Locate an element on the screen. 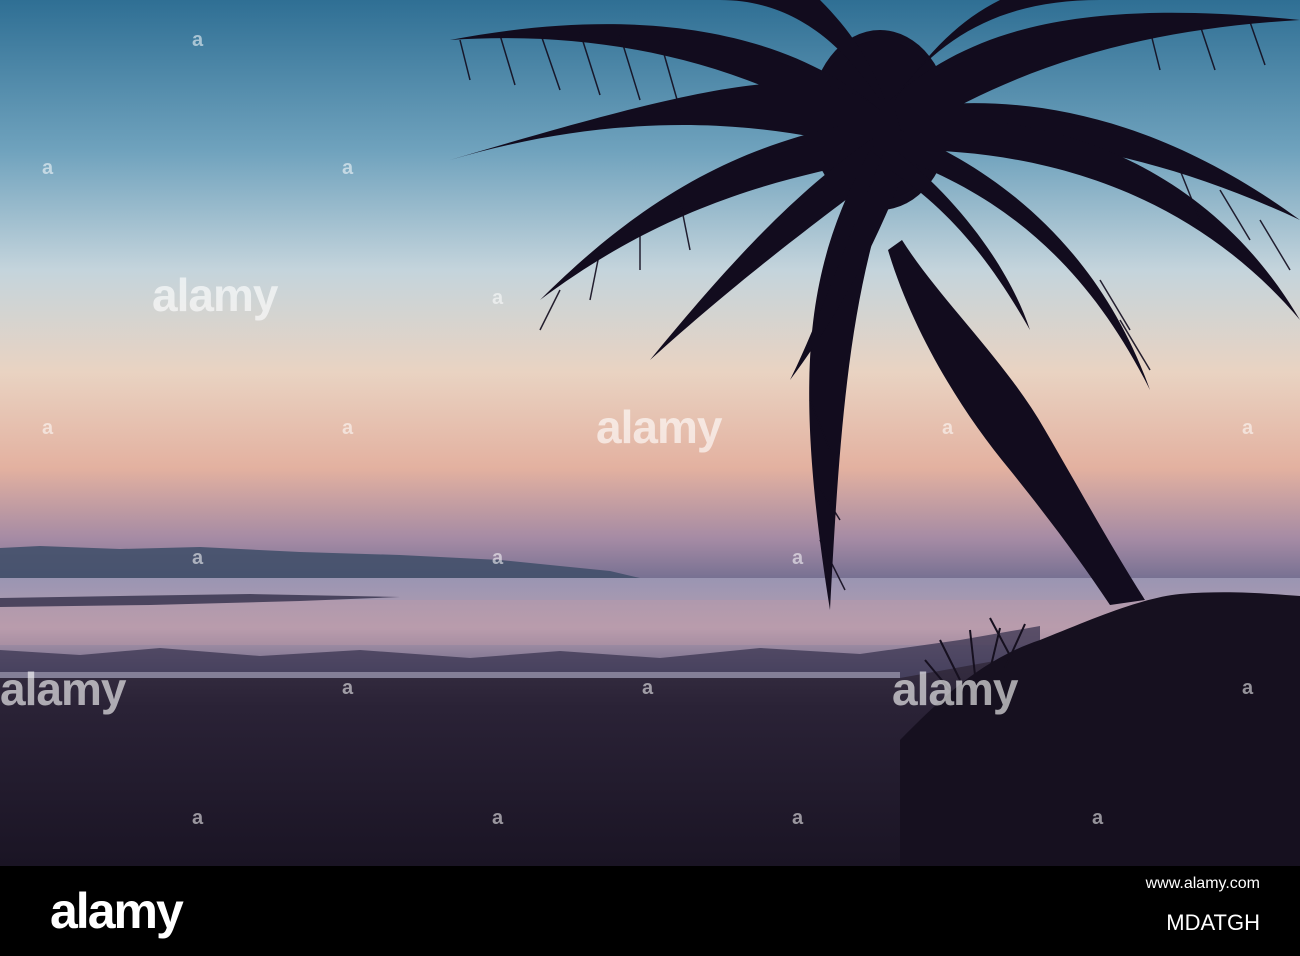  alamy-logo: alamy is located at coordinates (117, 911).